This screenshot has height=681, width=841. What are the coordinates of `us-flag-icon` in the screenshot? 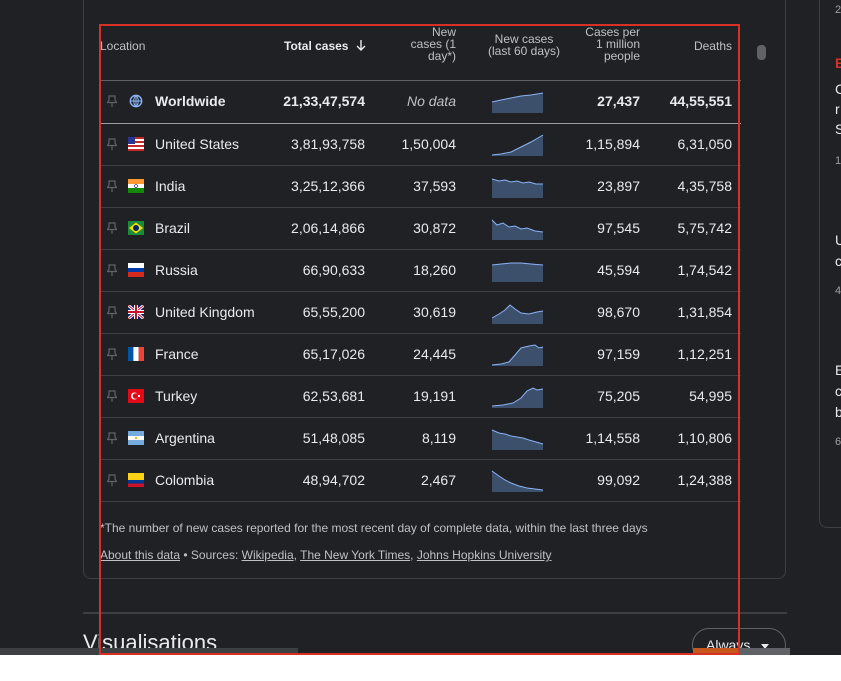 It's located at (136, 144).